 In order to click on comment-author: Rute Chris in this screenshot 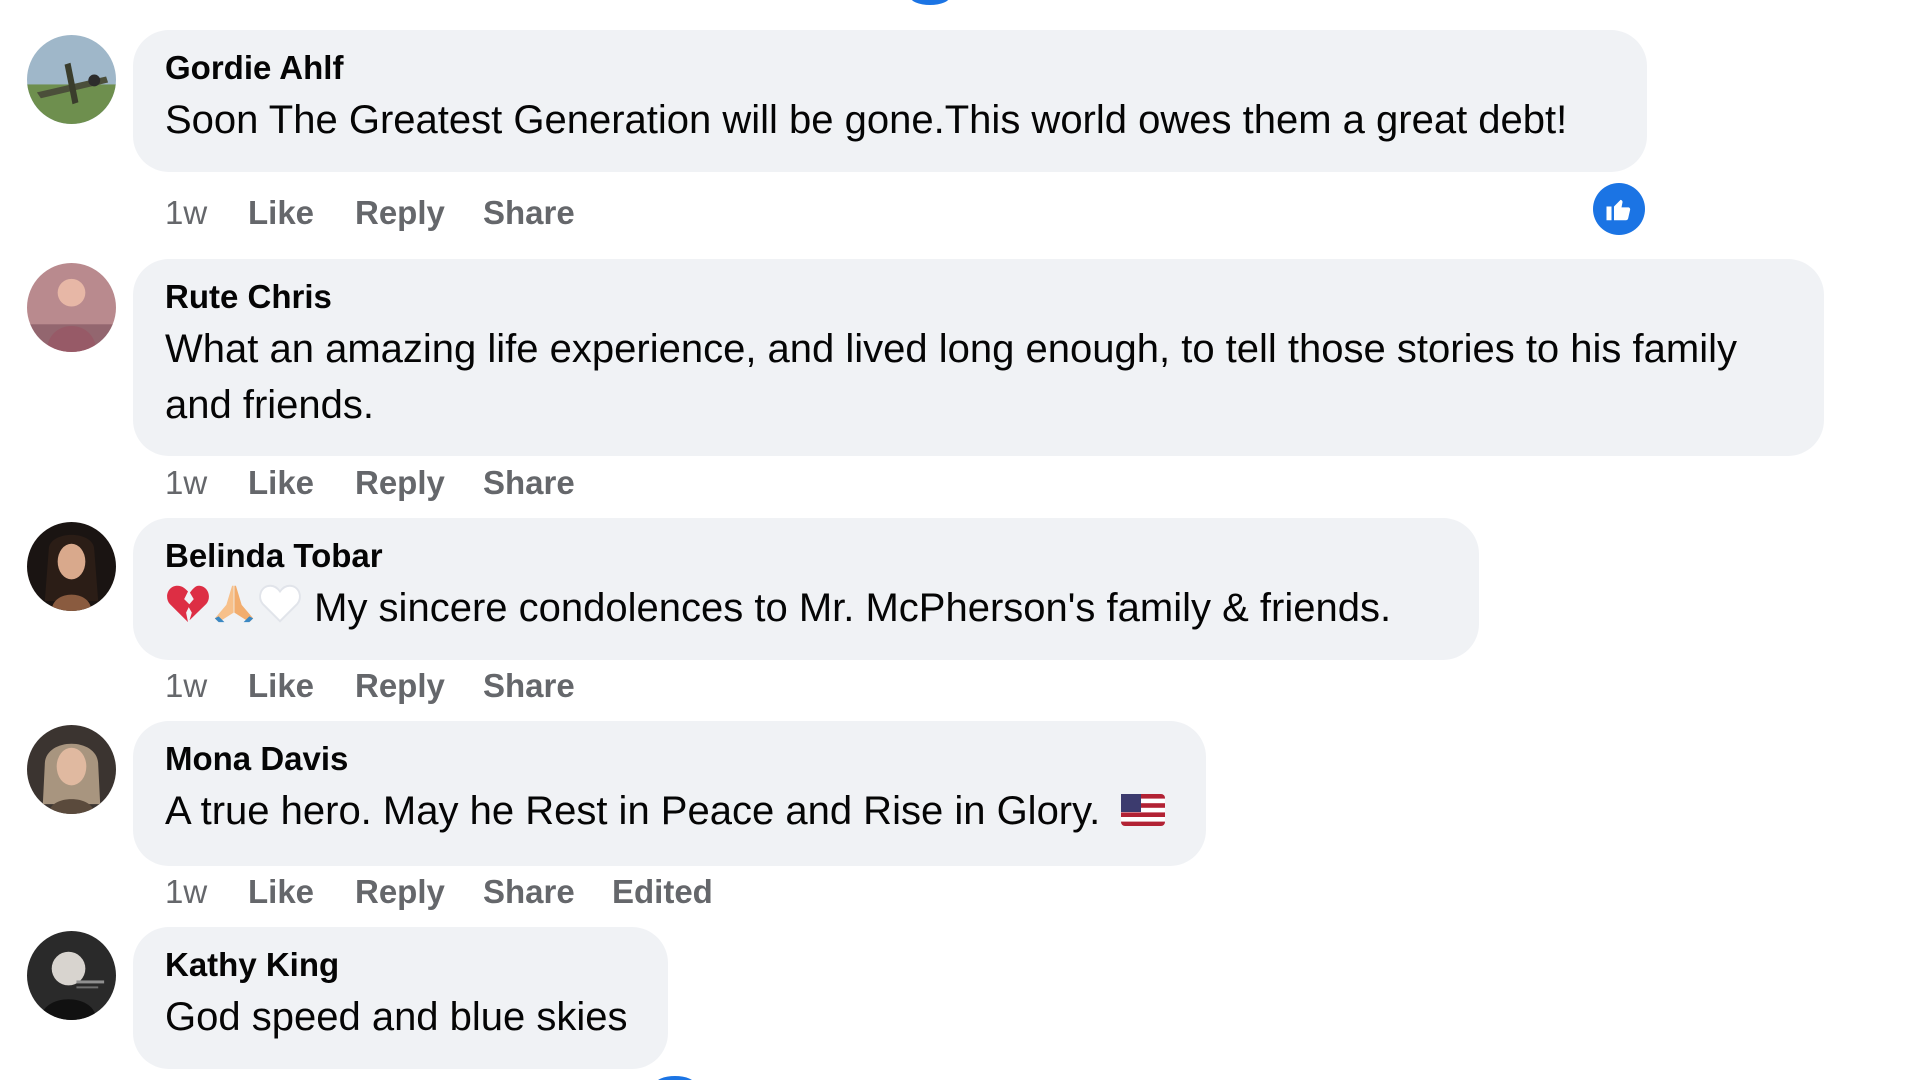, I will do `click(978, 297)`.